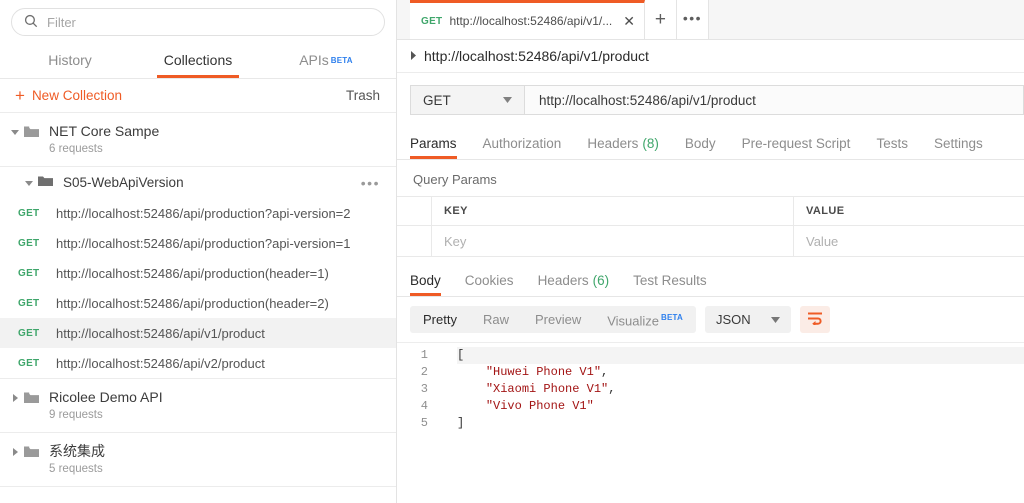  Describe the element at coordinates (414, 241) in the screenshot. I see `row-checkbox-cell` at that location.